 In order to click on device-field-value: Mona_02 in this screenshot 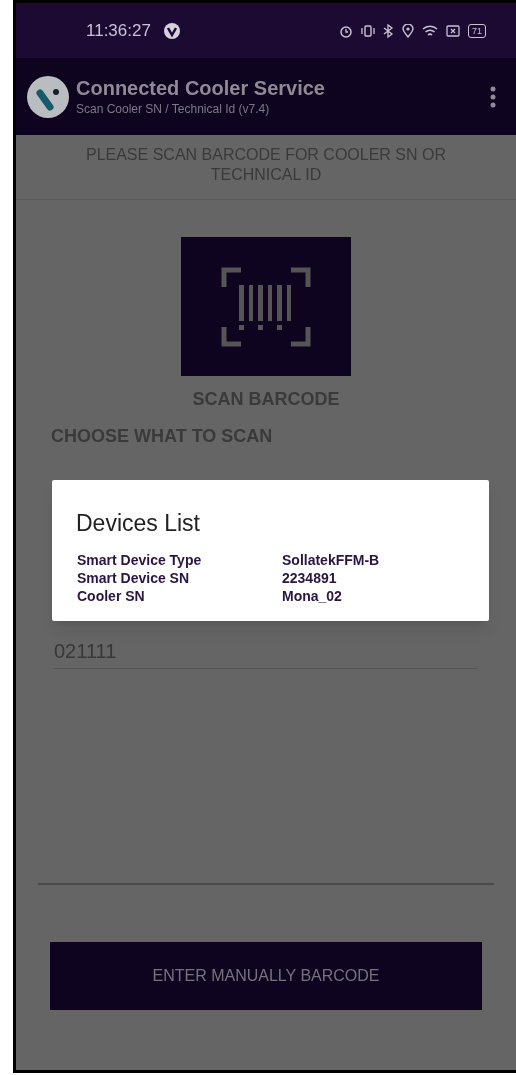, I will do `click(312, 596)`.